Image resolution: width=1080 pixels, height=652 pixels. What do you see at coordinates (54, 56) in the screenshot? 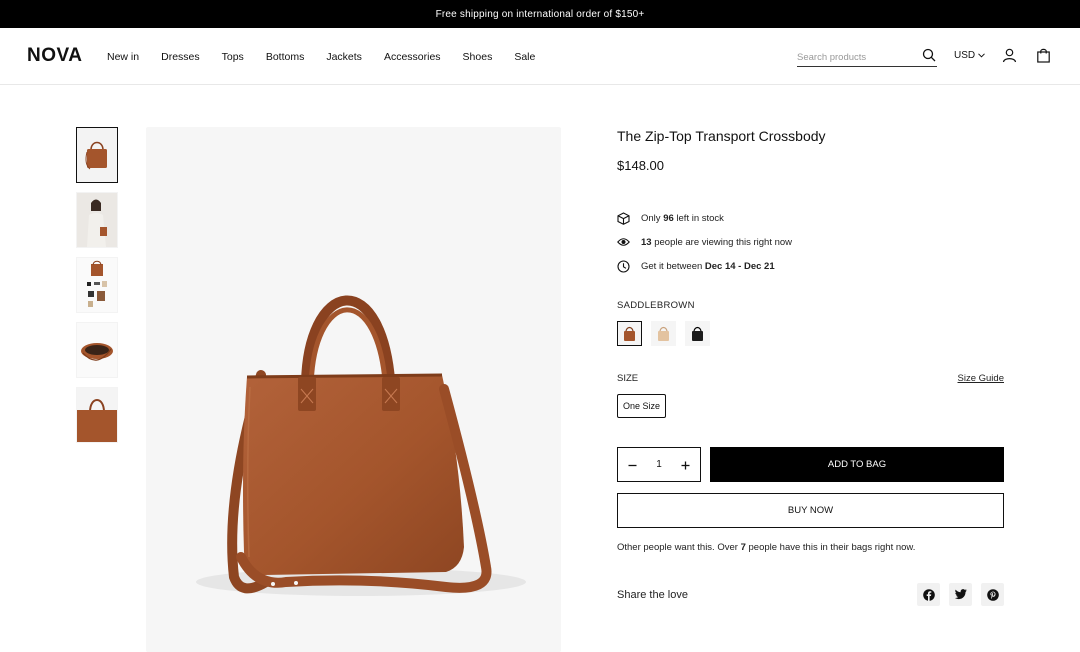
I see `logo: NOVA` at bounding box center [54, 56].